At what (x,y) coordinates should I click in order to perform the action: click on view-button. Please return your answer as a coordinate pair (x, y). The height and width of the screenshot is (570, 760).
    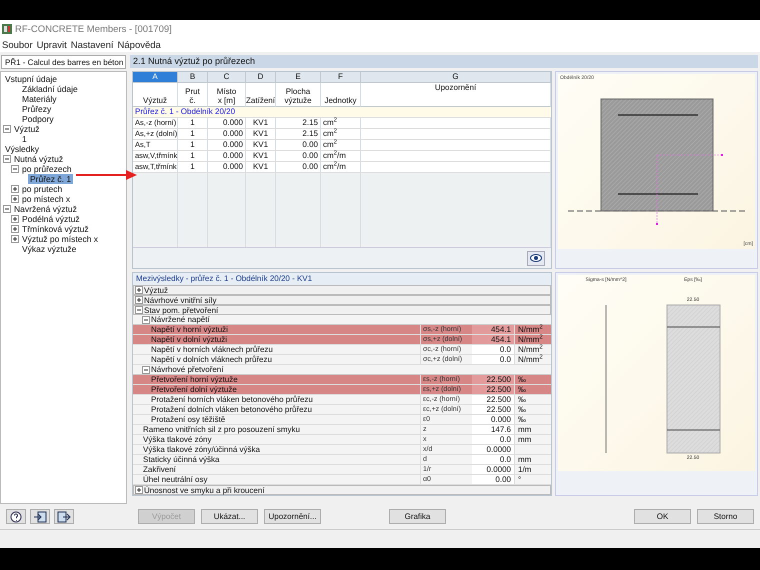
    Looking at the image, I should click on (536, 258).